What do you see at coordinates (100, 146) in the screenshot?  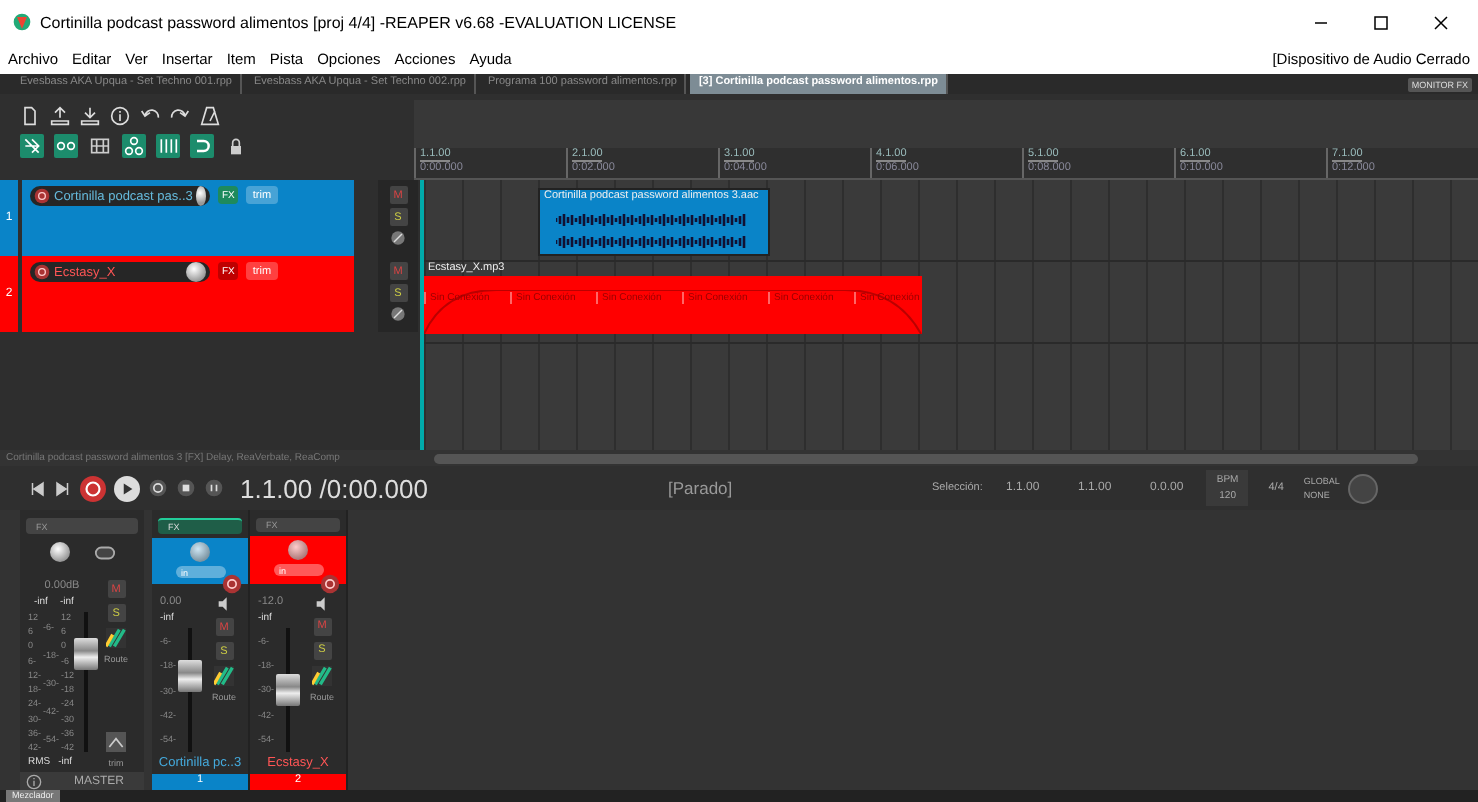 I see `grid-icon` at bounding box center [100, 146].